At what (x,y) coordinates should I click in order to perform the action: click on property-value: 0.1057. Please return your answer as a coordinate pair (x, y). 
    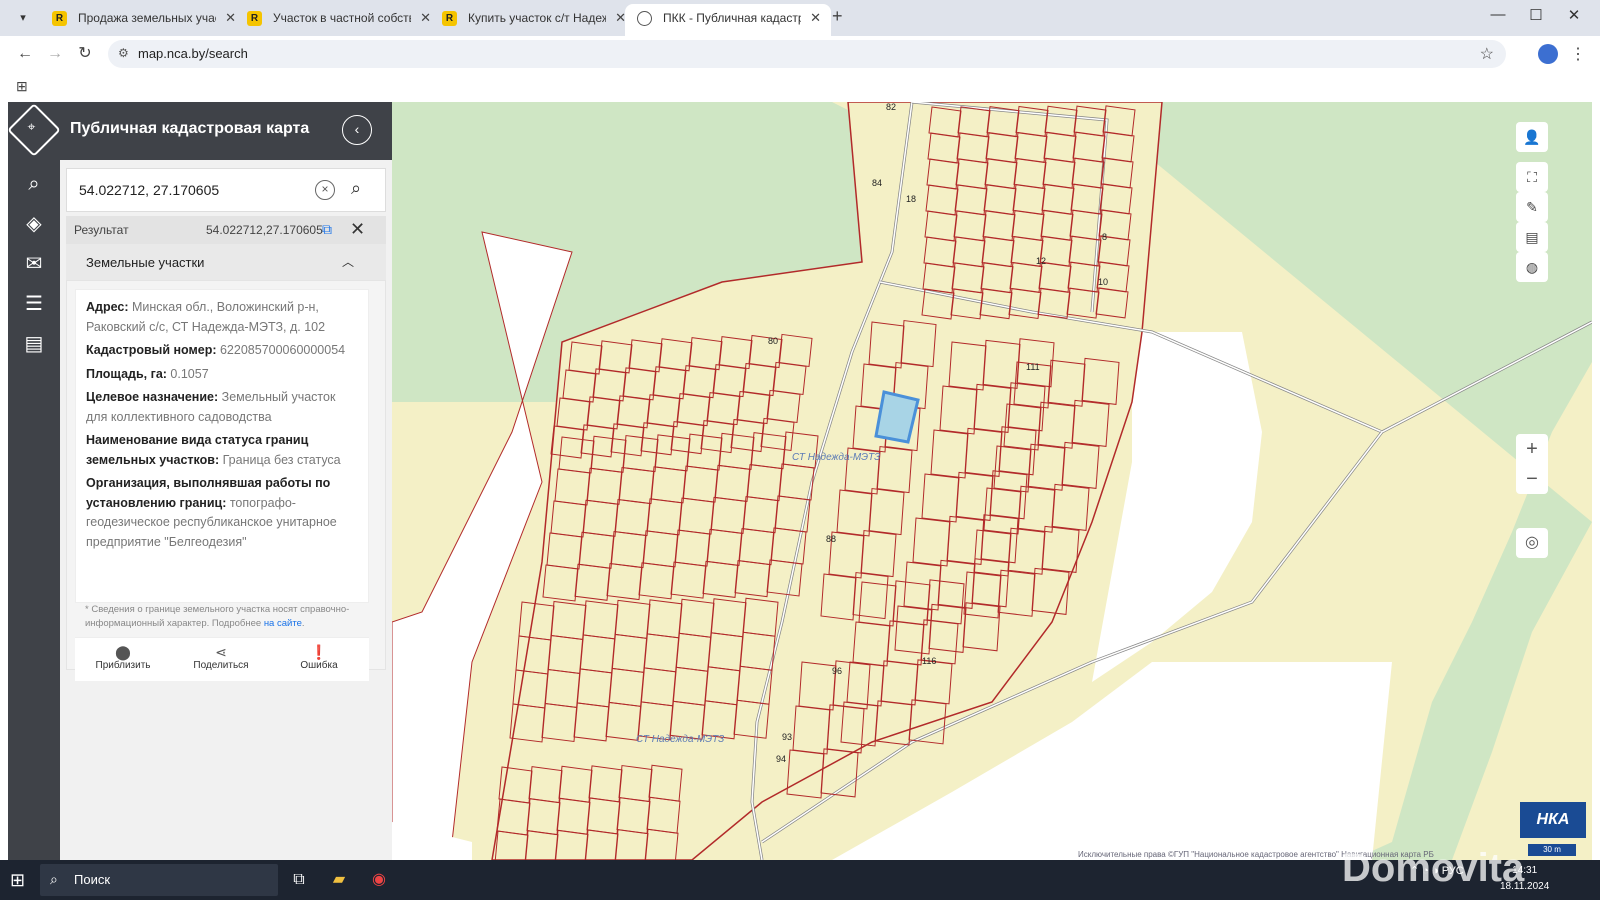
    Looking at the image, I should click on (189, 373).